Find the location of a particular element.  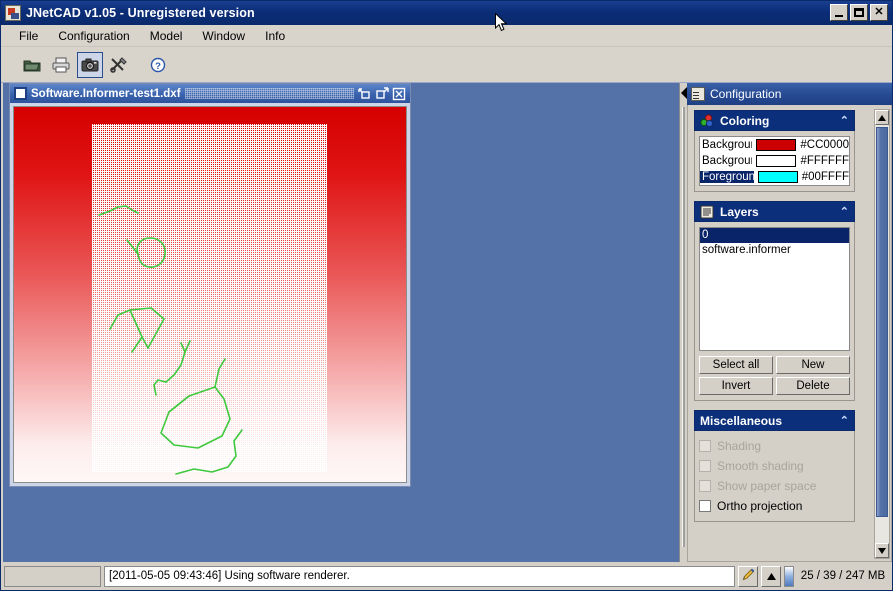

open-folder-button is located at coordinates (32, 64).